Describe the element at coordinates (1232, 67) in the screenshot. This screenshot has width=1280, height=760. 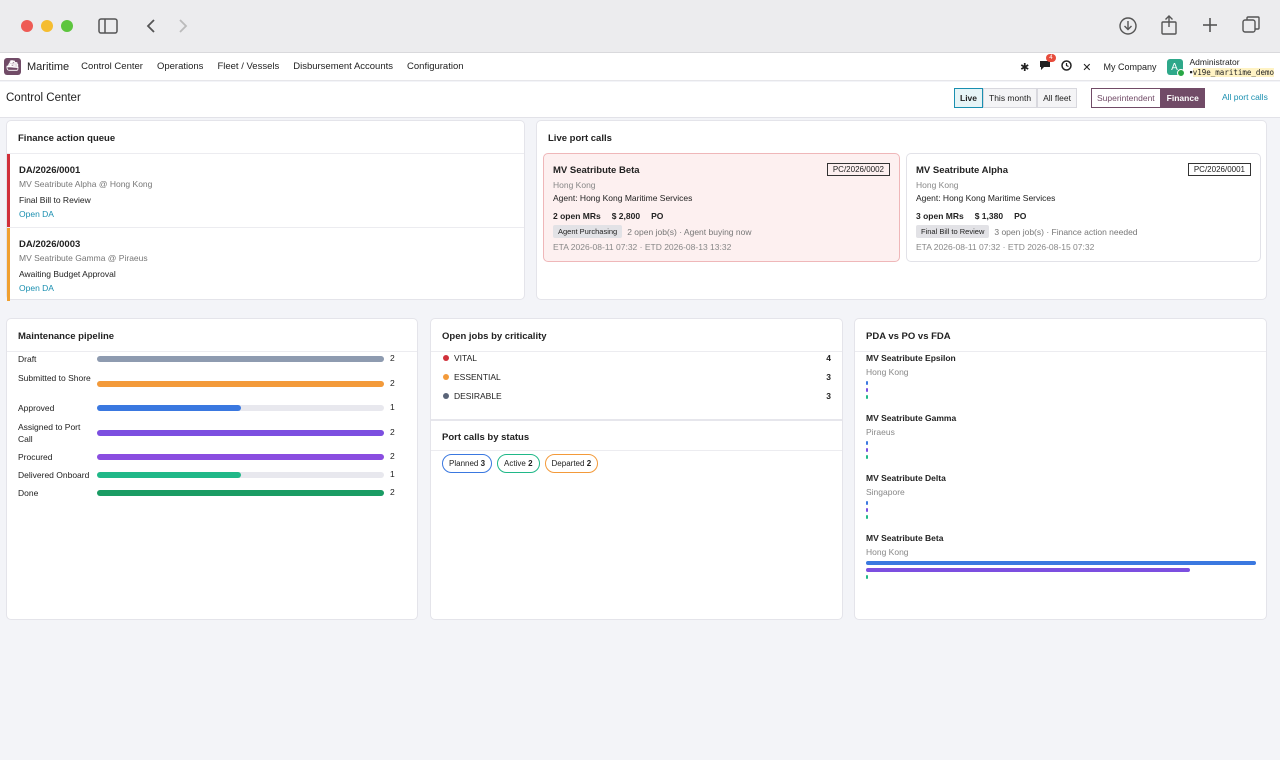
I see `user-menu: Administrator ▪v19e_maritime_demo` at that location.